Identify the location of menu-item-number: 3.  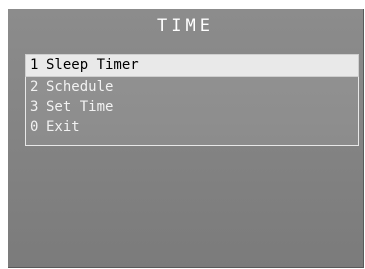
(34, 107).